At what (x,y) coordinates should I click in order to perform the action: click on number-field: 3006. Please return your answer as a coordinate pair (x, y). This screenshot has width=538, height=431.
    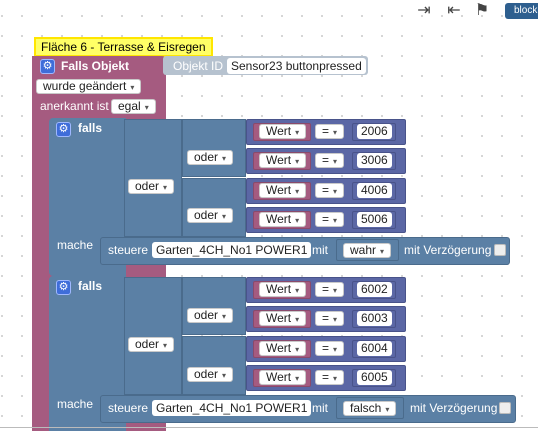
    Looking at the image, I should click on (374, 160).